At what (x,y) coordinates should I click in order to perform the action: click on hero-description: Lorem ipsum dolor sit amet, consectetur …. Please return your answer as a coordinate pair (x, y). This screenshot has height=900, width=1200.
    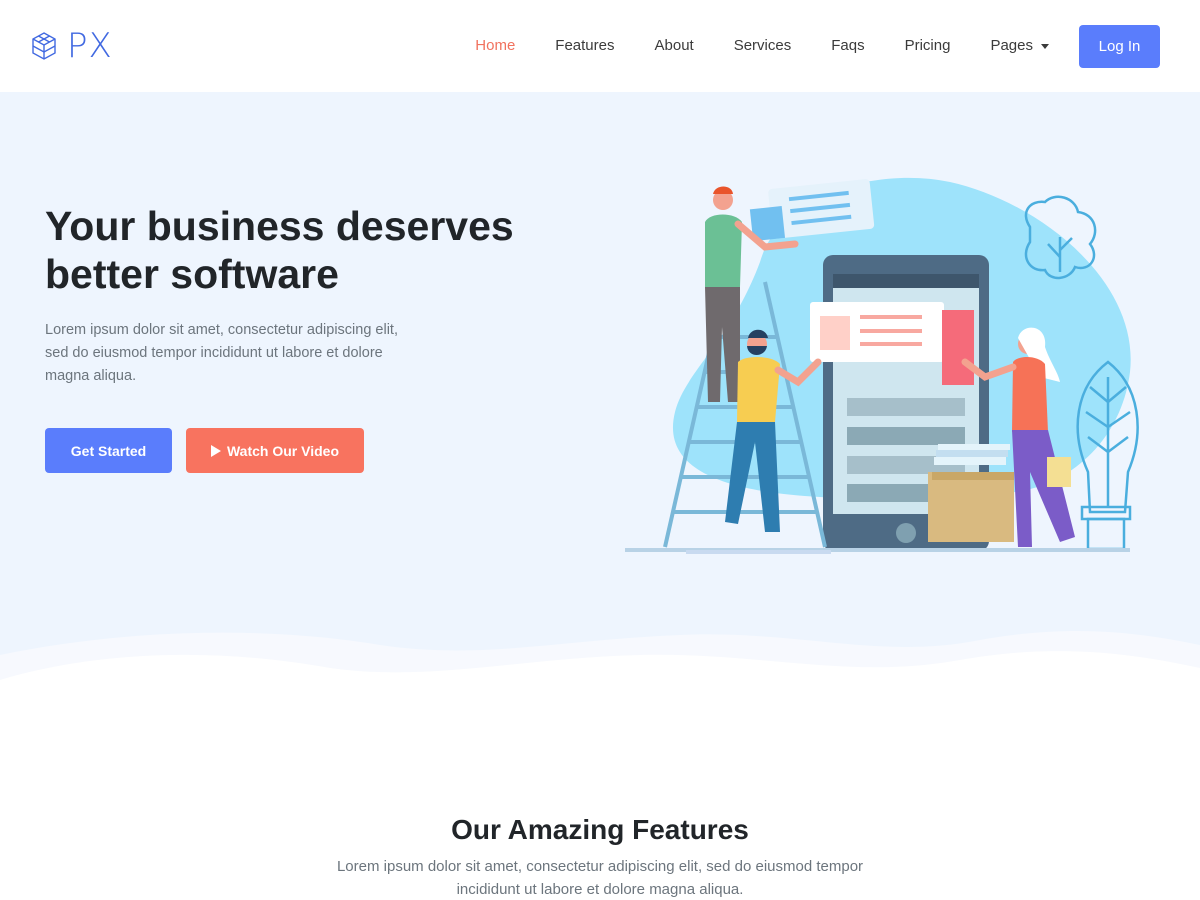
    Looking at the image, I should click on (221, 353).